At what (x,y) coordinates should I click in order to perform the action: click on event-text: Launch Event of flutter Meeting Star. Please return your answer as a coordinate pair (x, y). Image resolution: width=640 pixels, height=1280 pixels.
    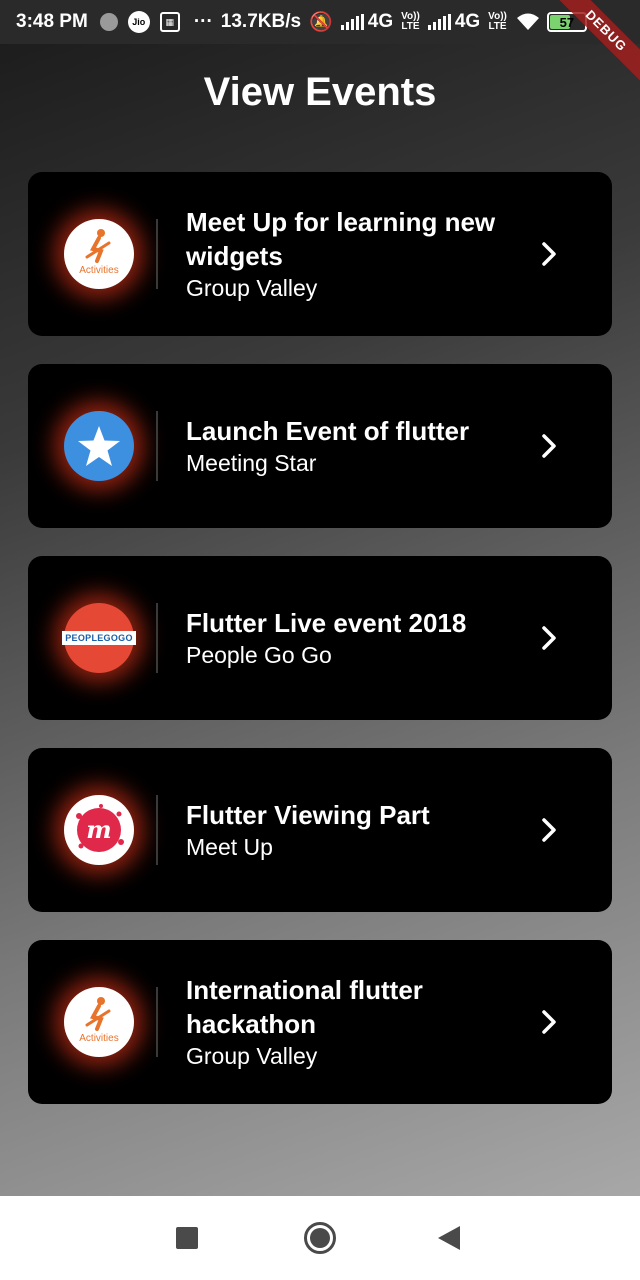
    Looking at the image, I should click on (359, 446).